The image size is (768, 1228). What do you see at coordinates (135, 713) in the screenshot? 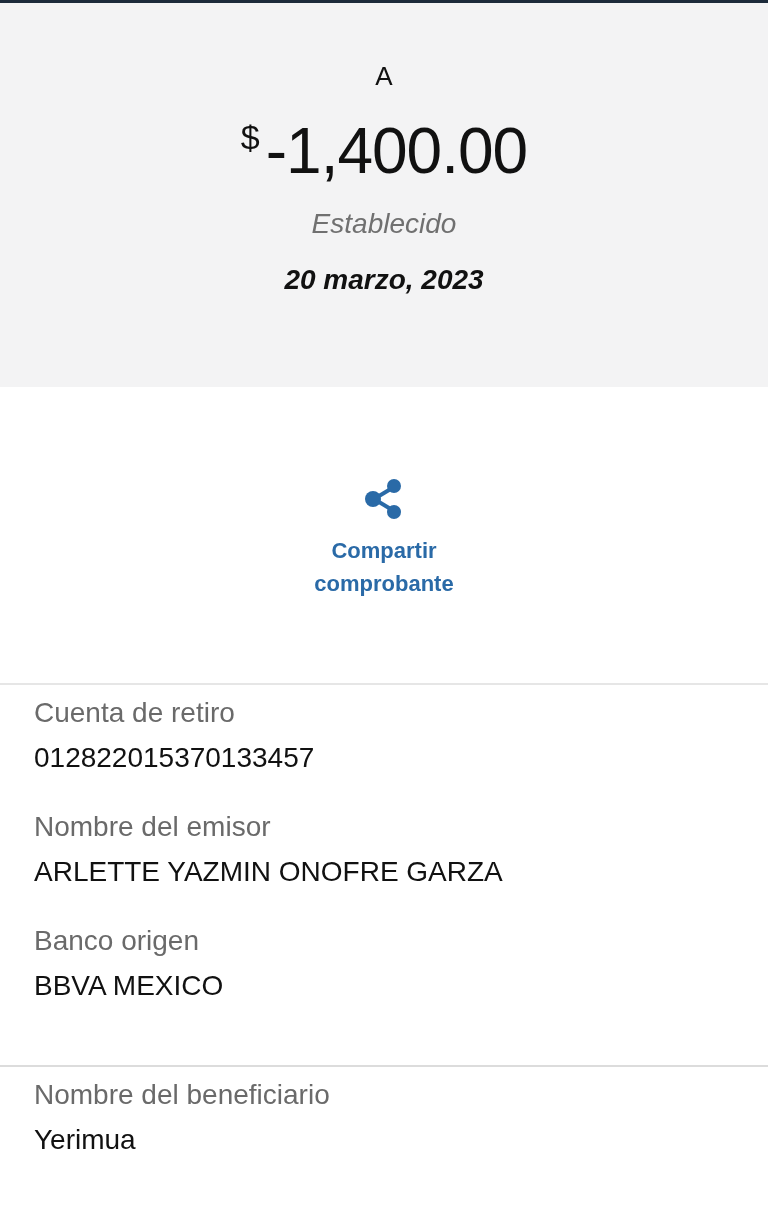
I see `field-label: Cuenta de retiro` at bounding box center [135, 713].